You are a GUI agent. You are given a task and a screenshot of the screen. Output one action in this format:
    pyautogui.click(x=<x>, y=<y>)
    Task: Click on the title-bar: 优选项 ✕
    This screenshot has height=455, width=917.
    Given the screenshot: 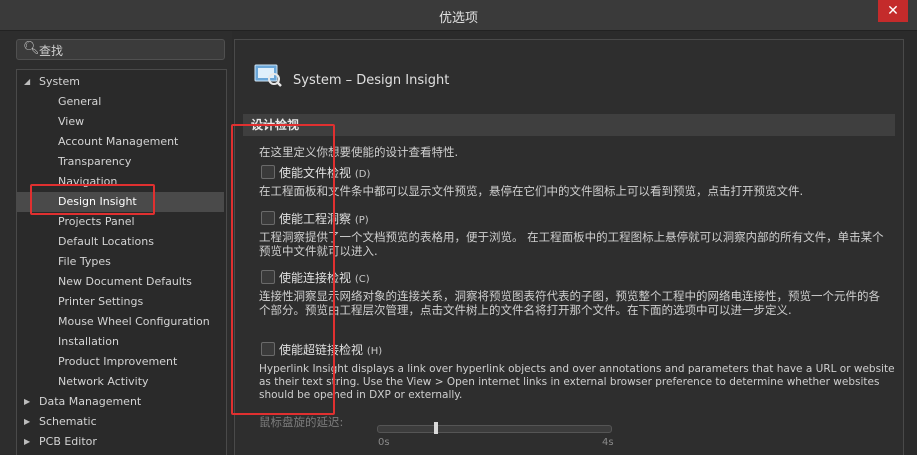 What is the action you would take?
    pyautogui.click(x=458, y=15)
    